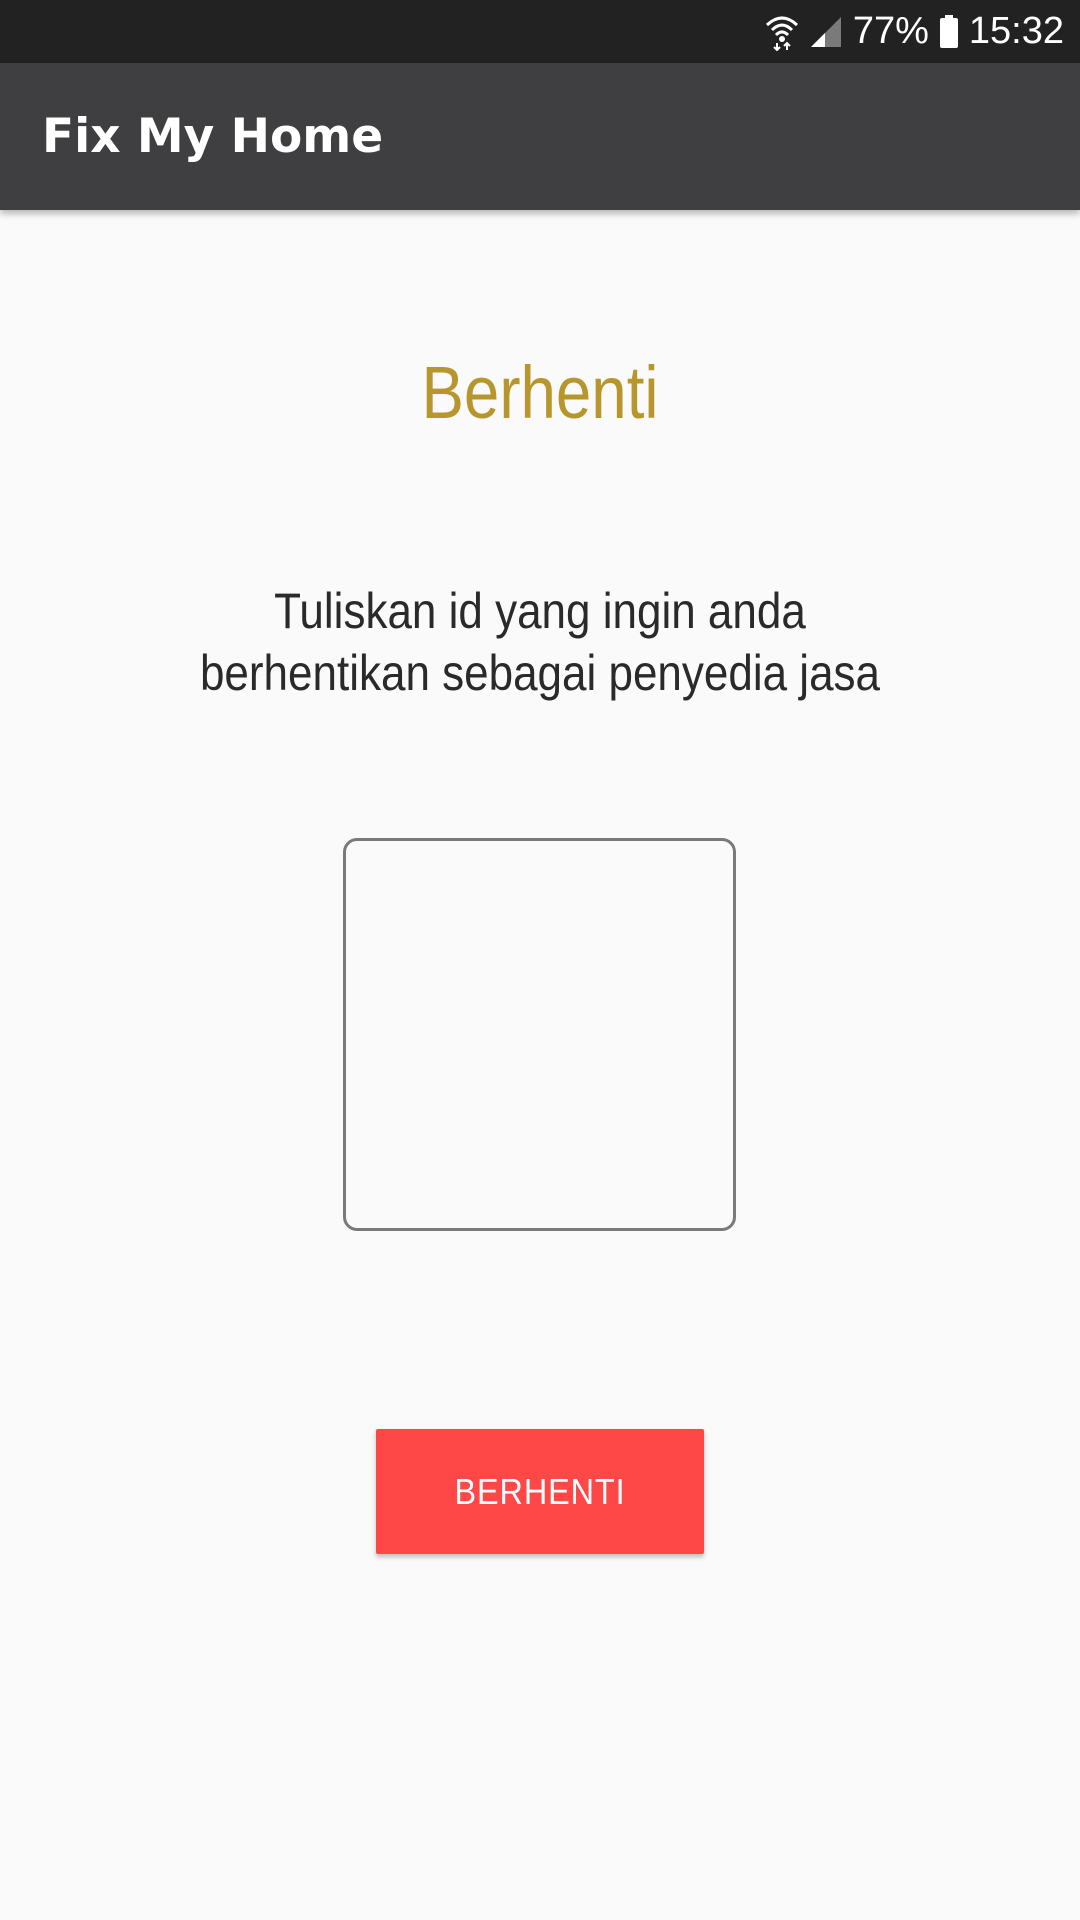 The width and height of the screenshot is (1080, 1920). Describe the element at coordinates (540, 136) in the screenshot. I see `app-bar: Fix My Home` at that location.